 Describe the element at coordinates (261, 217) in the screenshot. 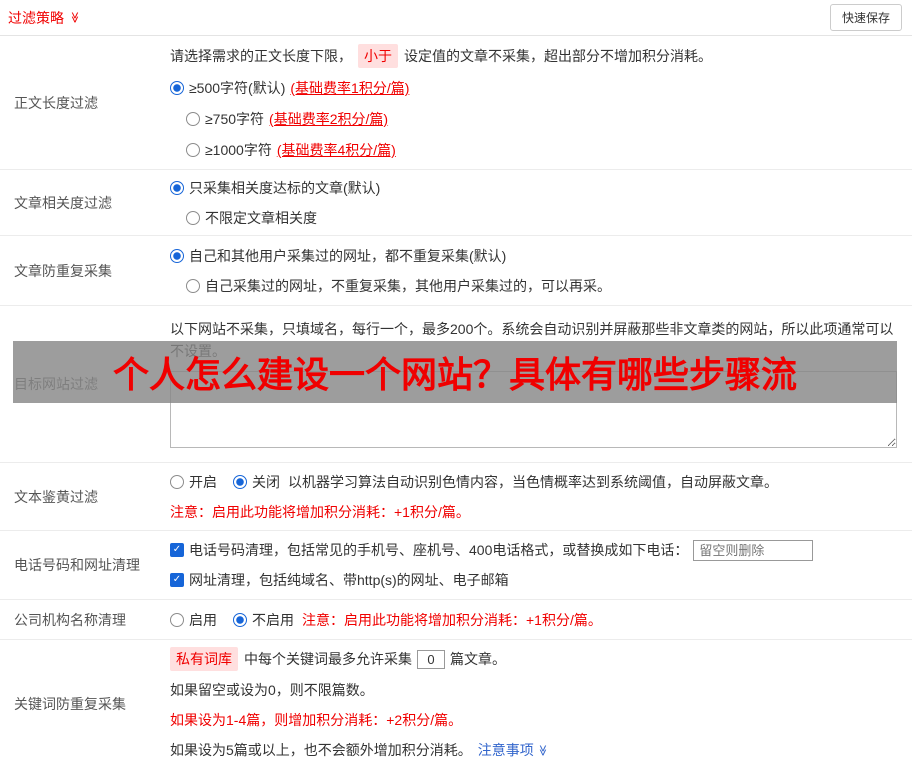

I see `radio-label: 不限定文章相关度` at that location.